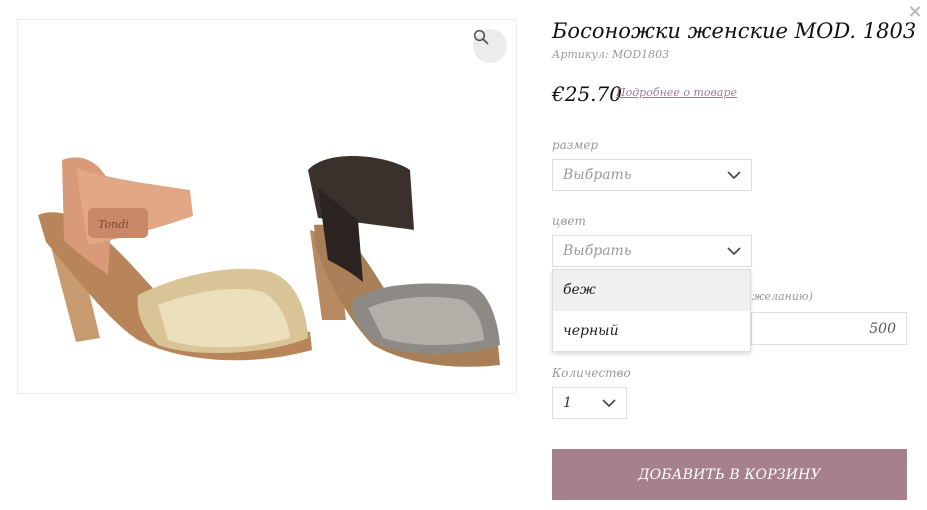 The width and height of the screenshot is (927, 510). Describe the element at coordinates (481, 37) in the screenshot. I see `search-icon` at that location.